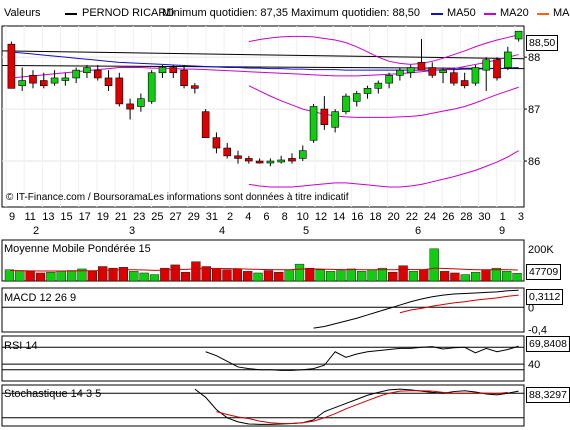 This screenshot has height=430, width=570. Describe the element at coordinates (121, 217) in the screenshot. I see `x-day-tick-label: 21` at that location.